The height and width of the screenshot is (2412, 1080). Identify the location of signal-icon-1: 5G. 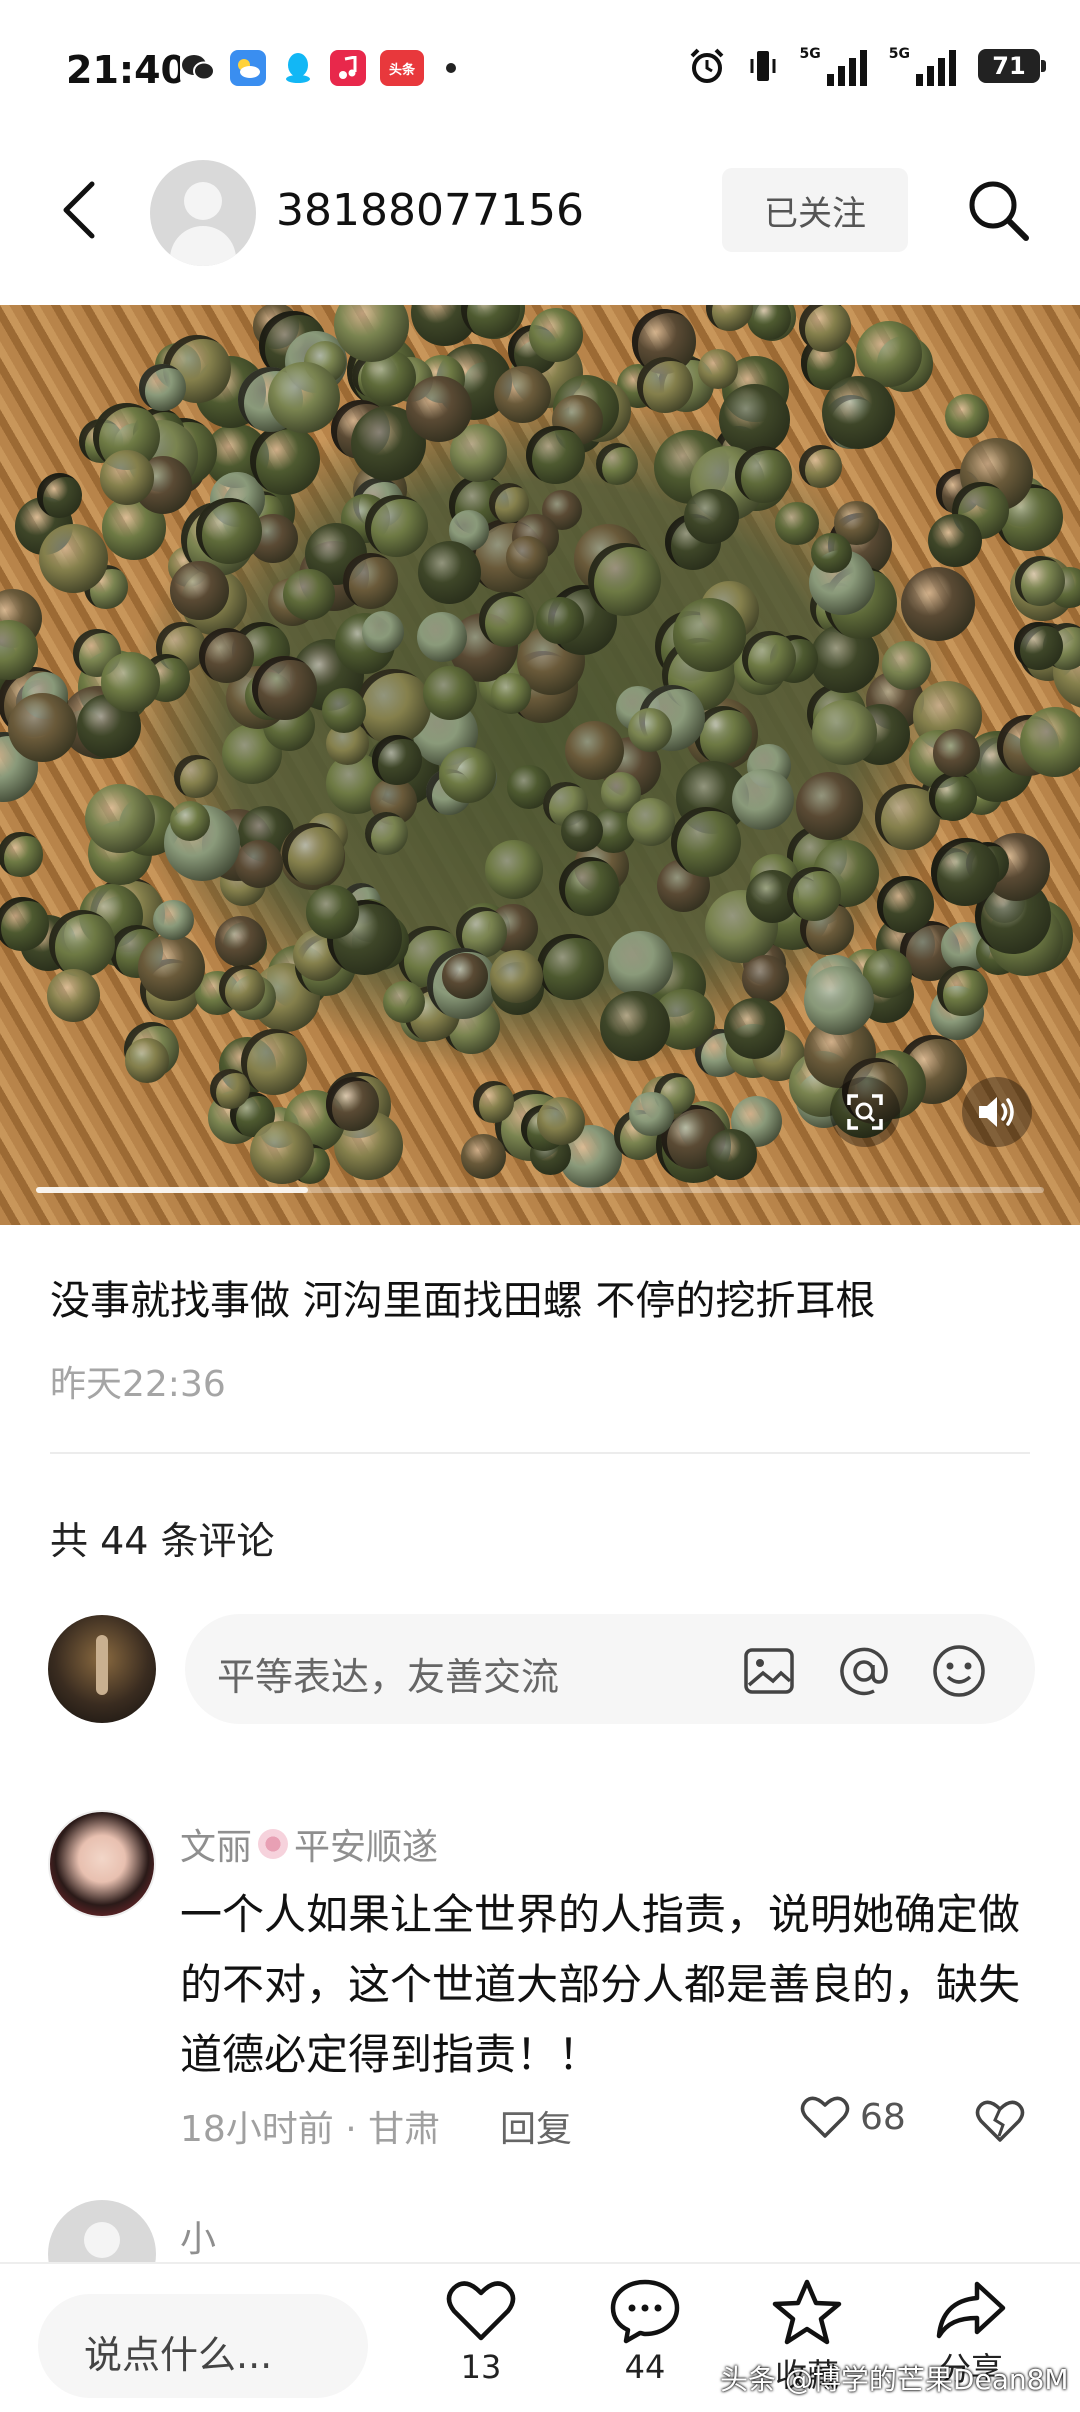
(833, 66).